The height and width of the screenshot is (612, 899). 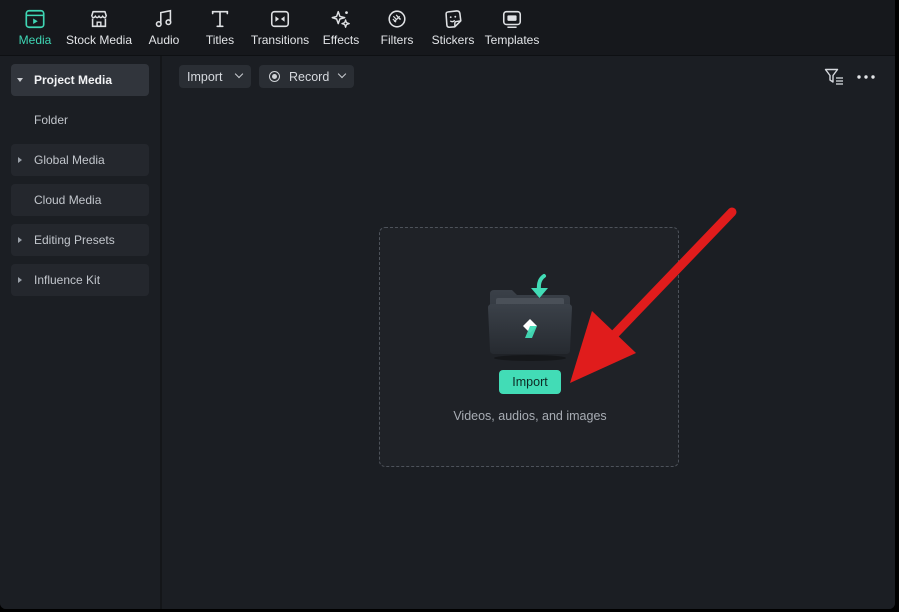 What do you see at coordinates (80, 120) in the screenshot?
I see `sidebar-item-folder: Folder` at bounding box center [80, 120].